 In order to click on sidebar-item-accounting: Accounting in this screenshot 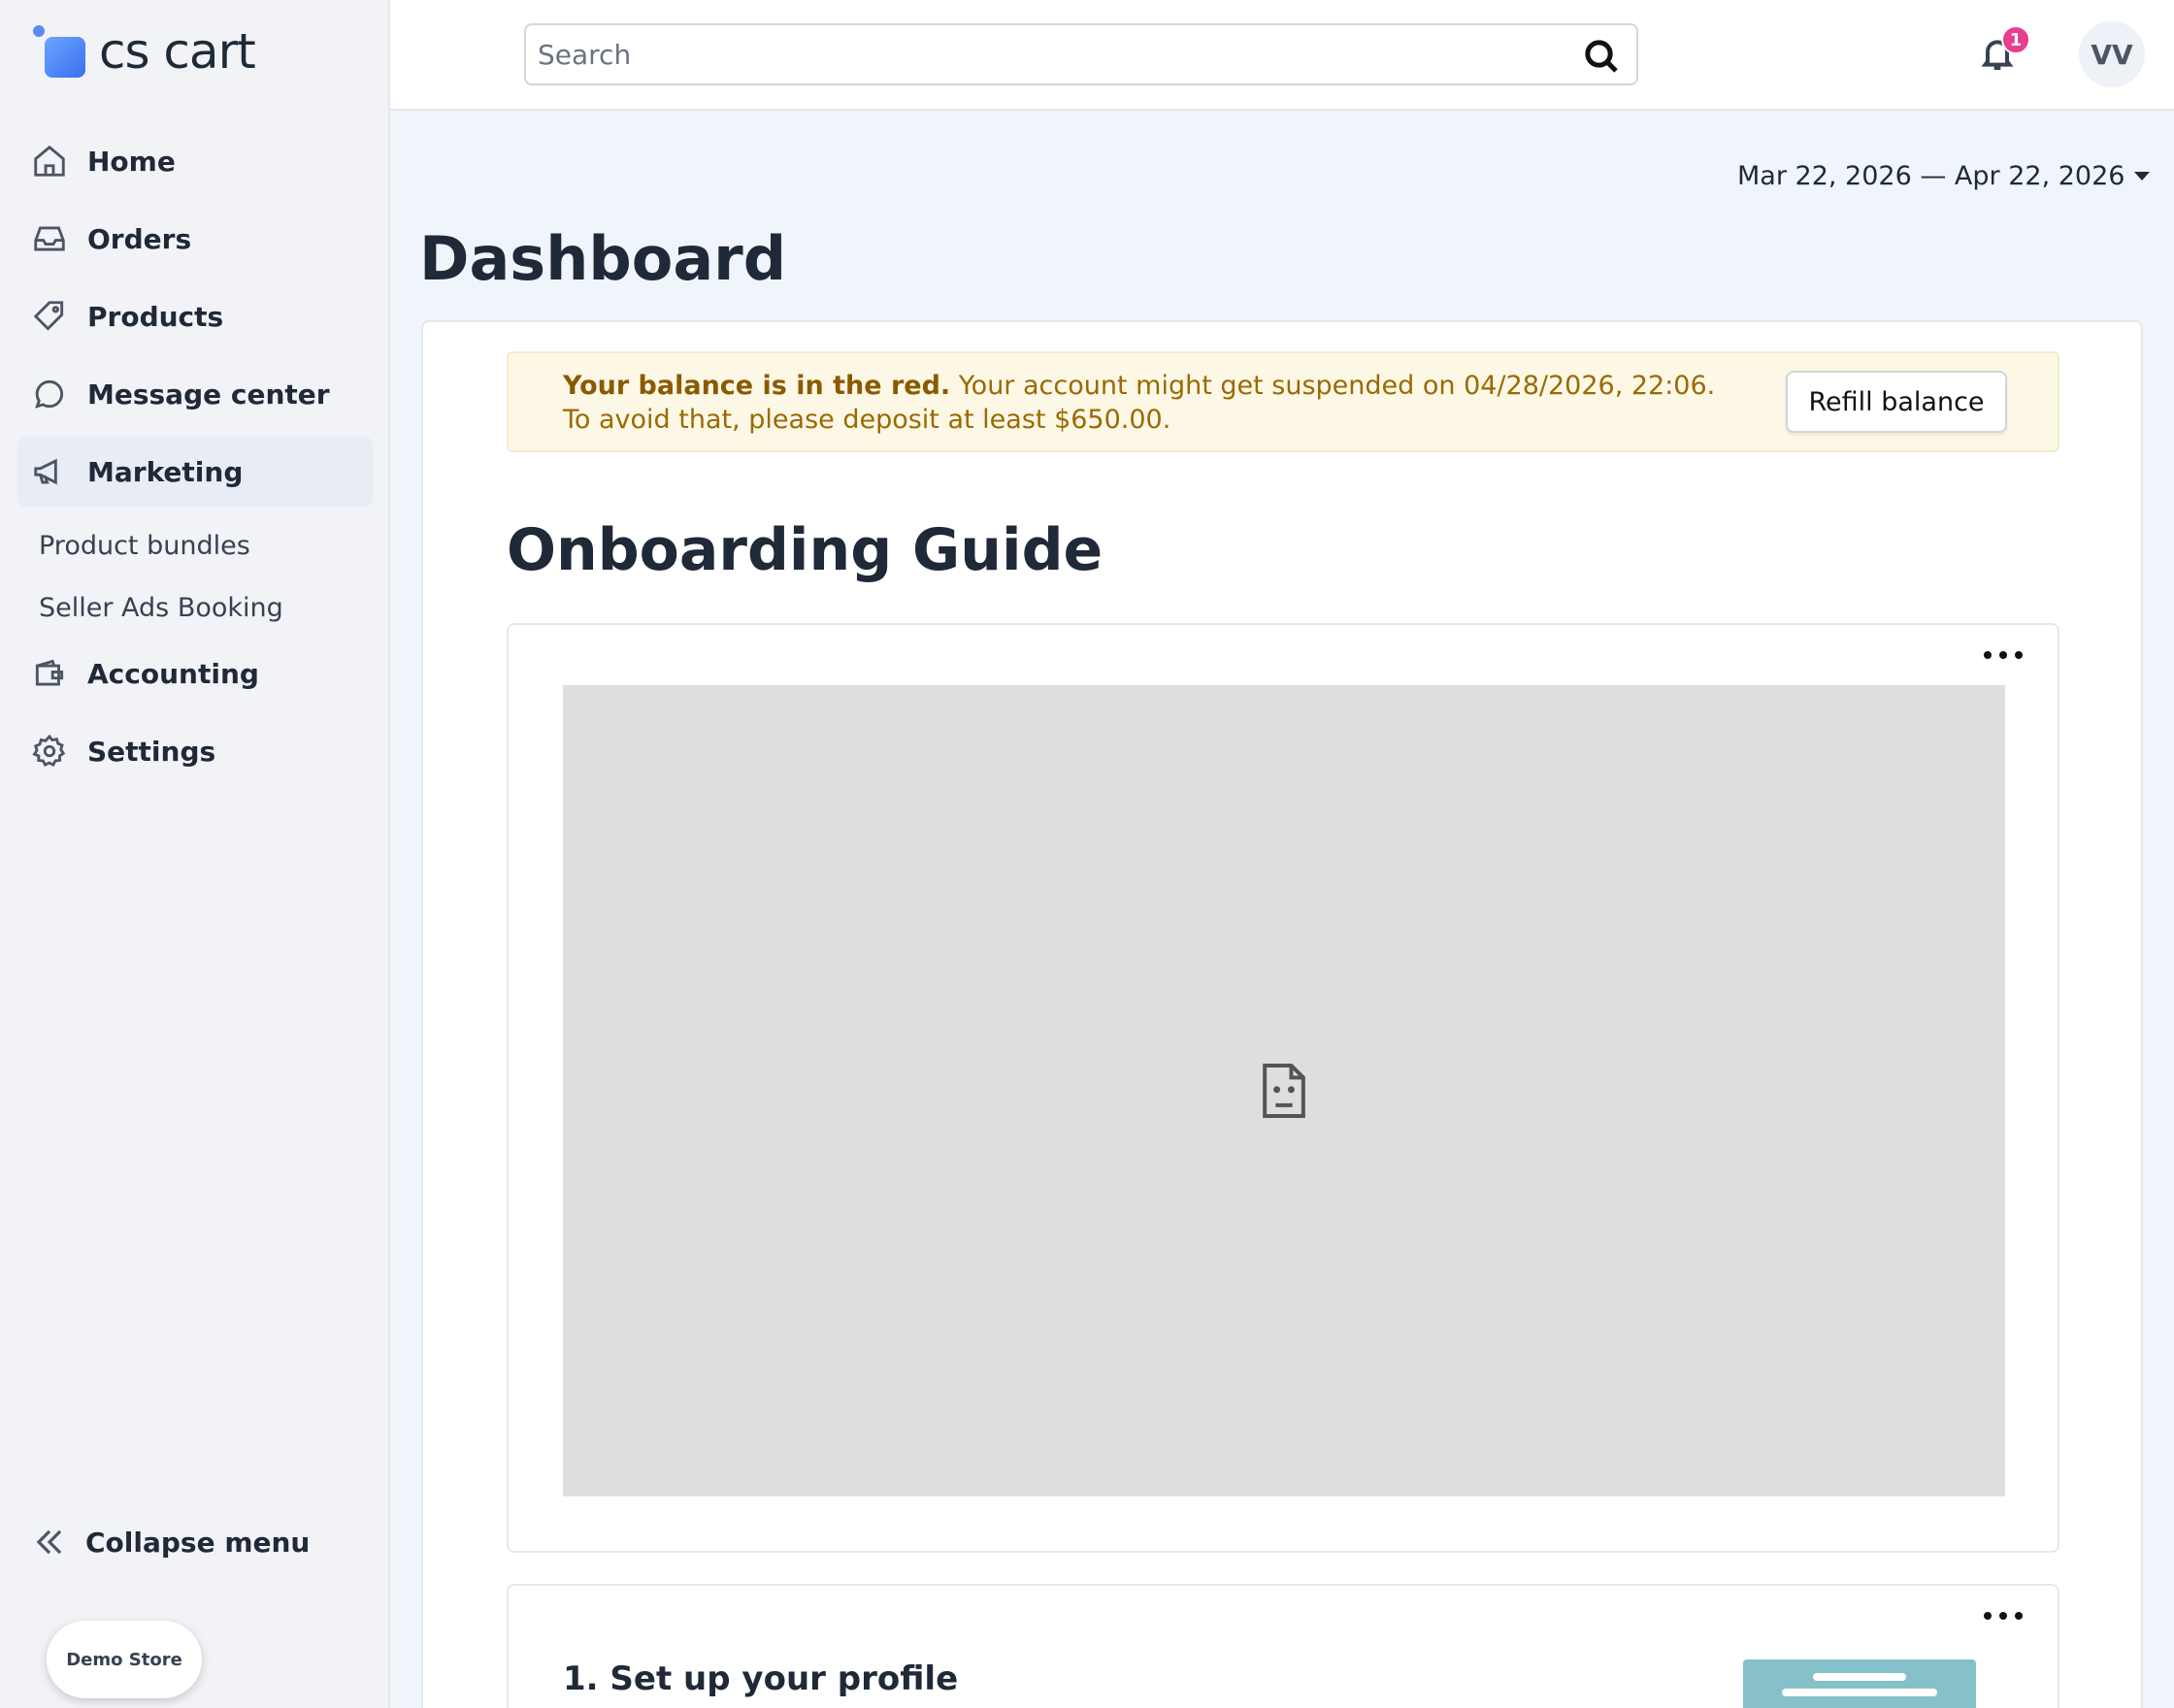, I will do `click(195, 673)`.